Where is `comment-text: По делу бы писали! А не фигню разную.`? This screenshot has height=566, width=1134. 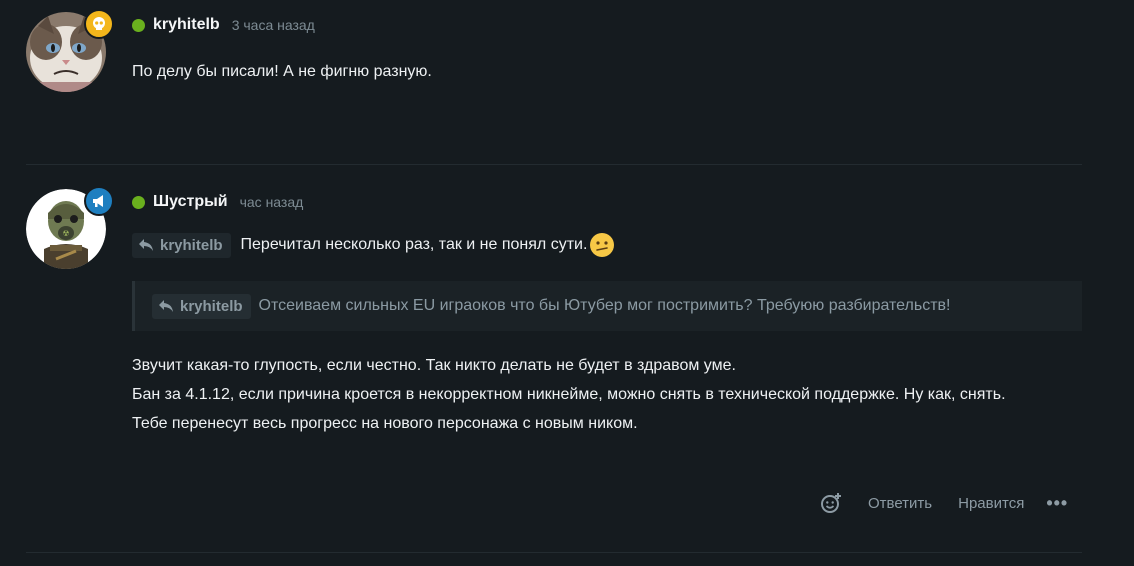 comment-text: По делу бы писали! А не фигню разную. is located at coordinates (282, 71).